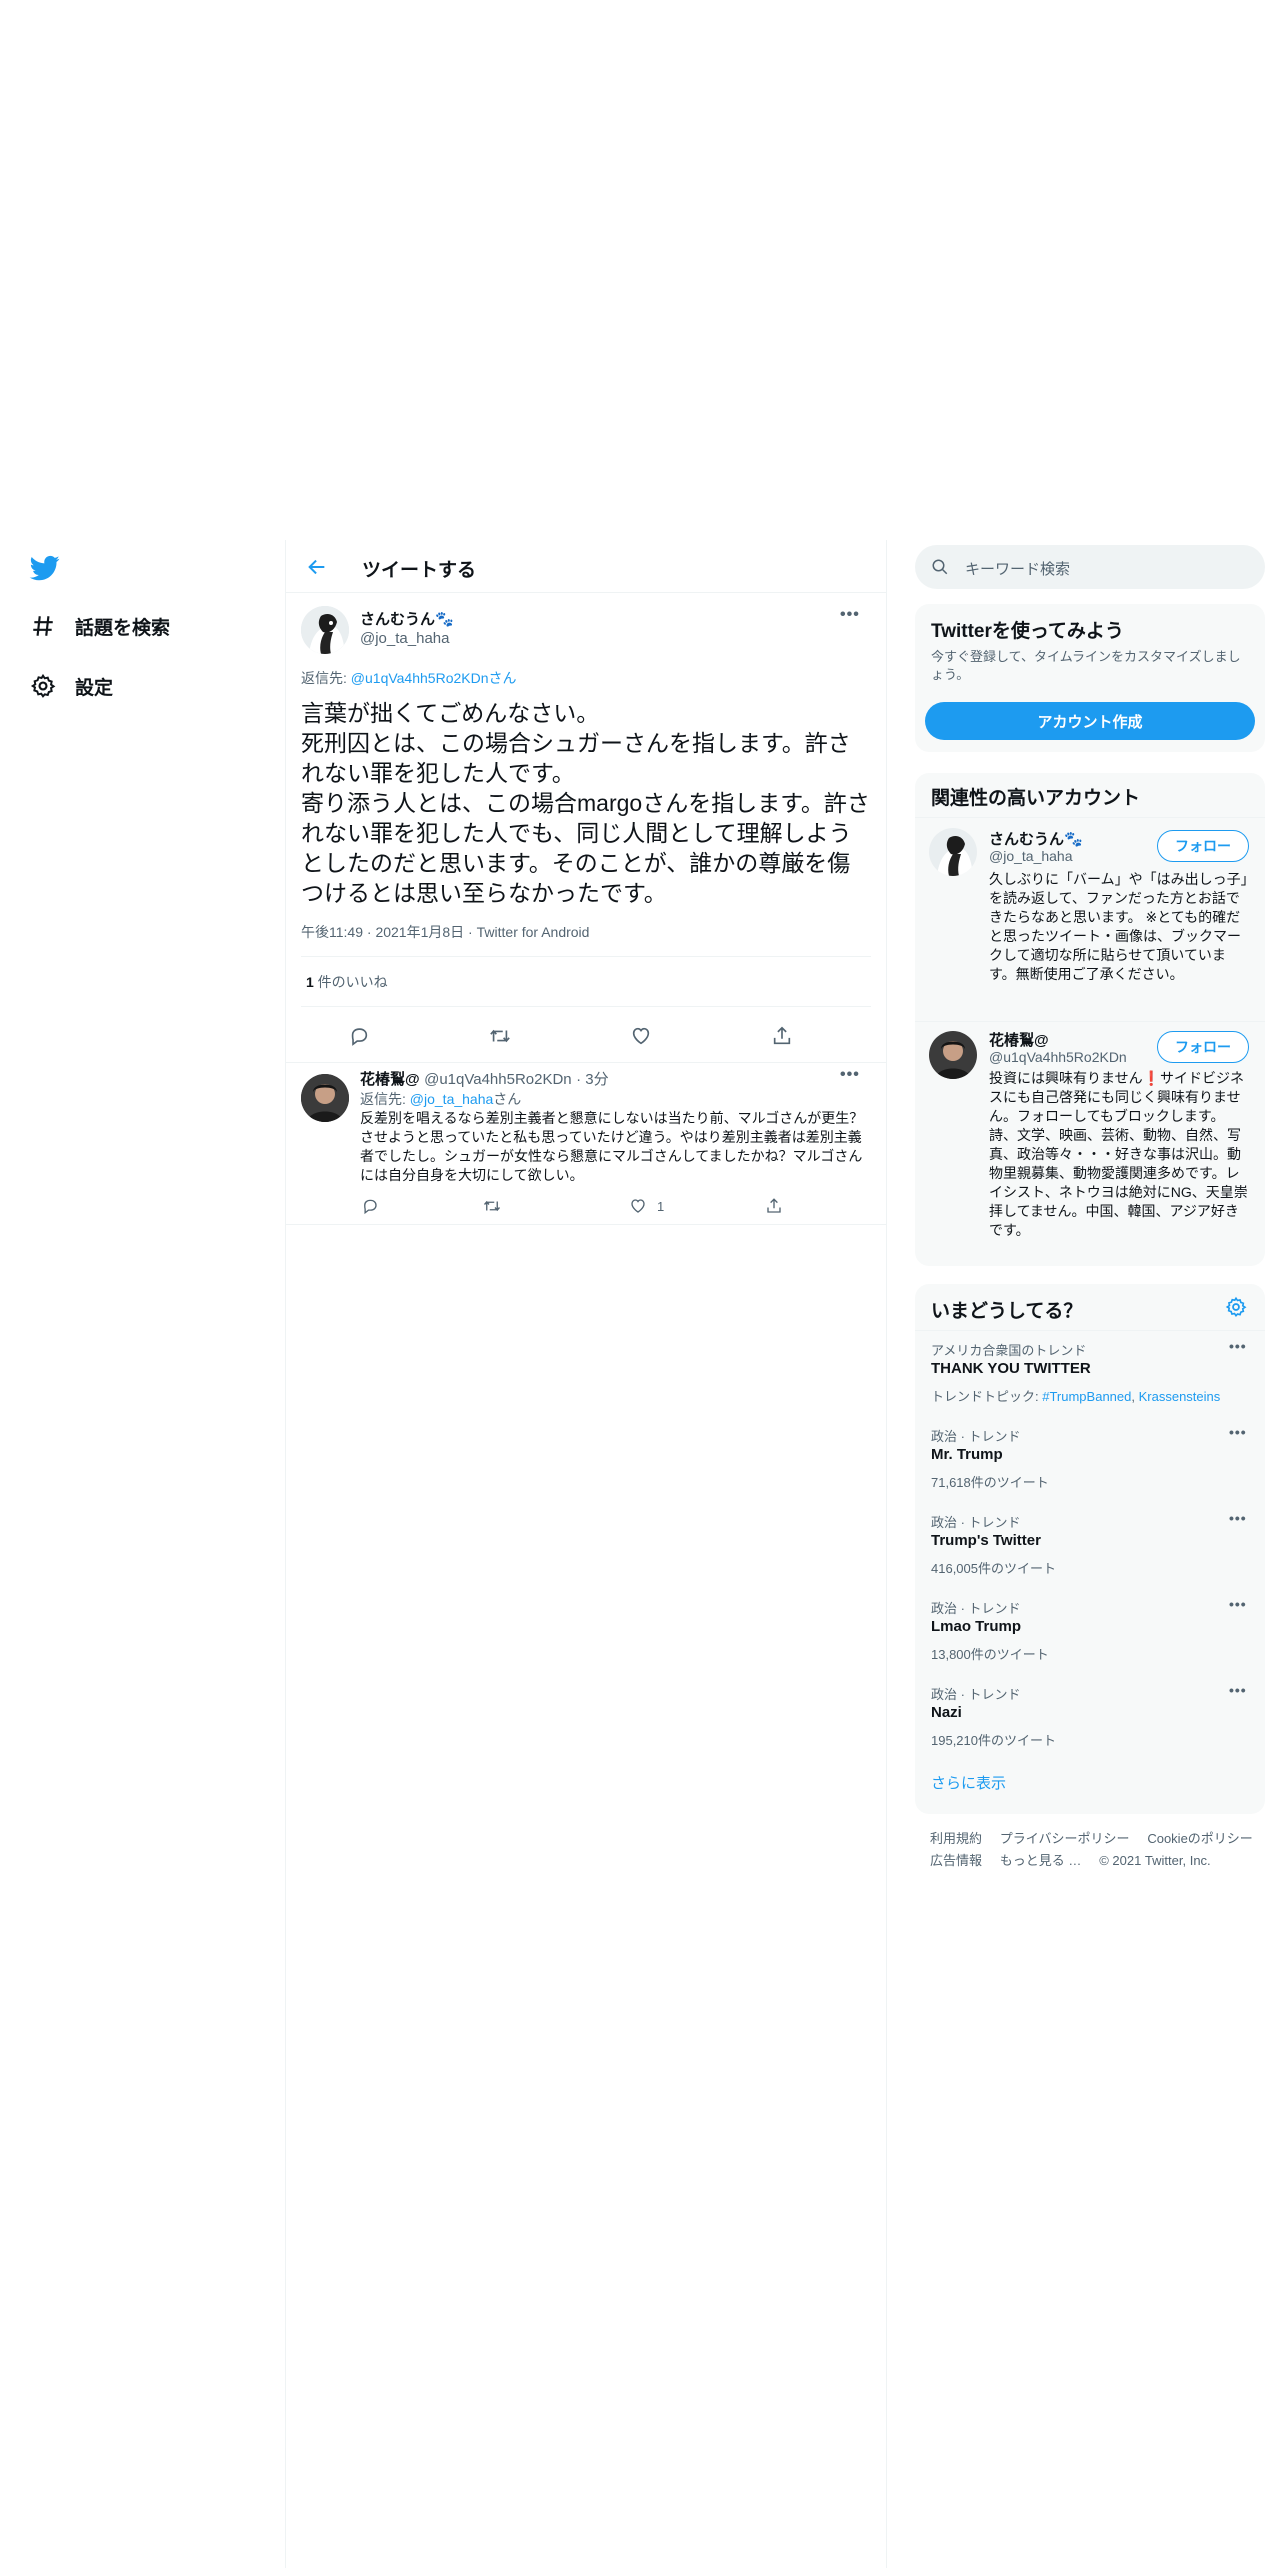 Image resolution: width=1284 pixels, height=2568 pixels. Describe the element at coordinates (850, 615) in the screenshot. I see `more-options-icon: •••` at that location.